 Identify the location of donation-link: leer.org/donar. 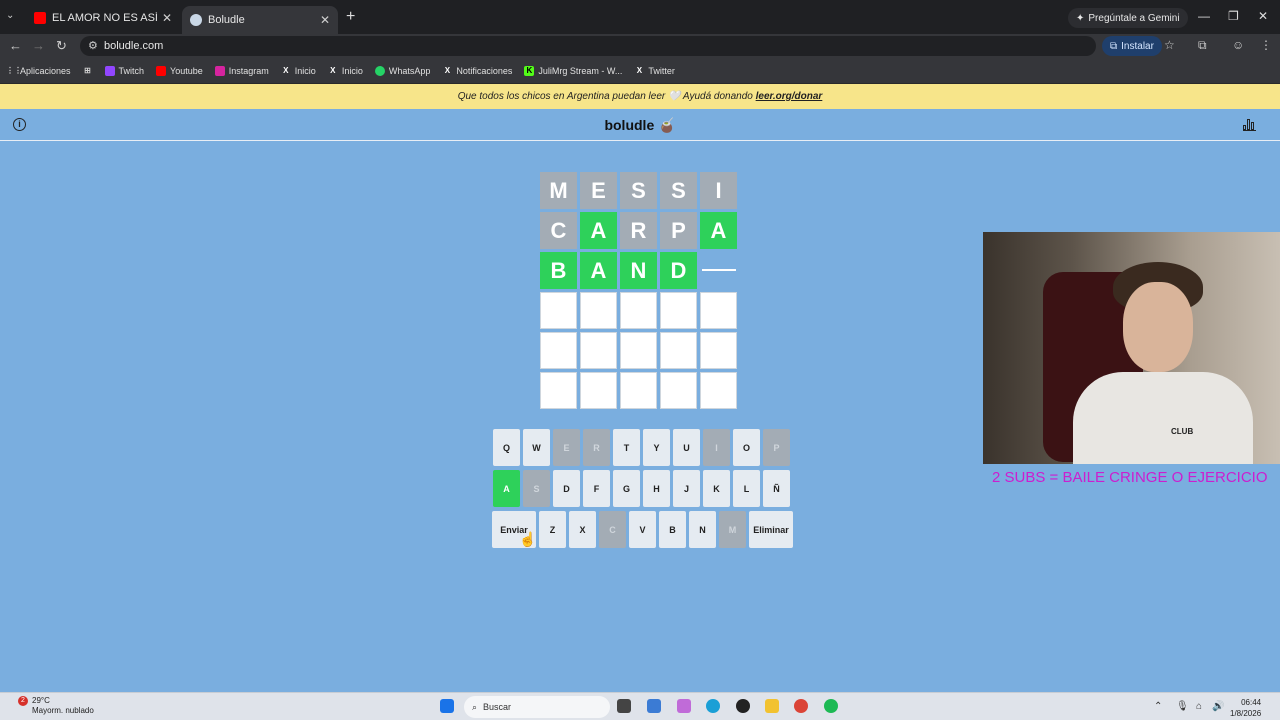
(789, 96).